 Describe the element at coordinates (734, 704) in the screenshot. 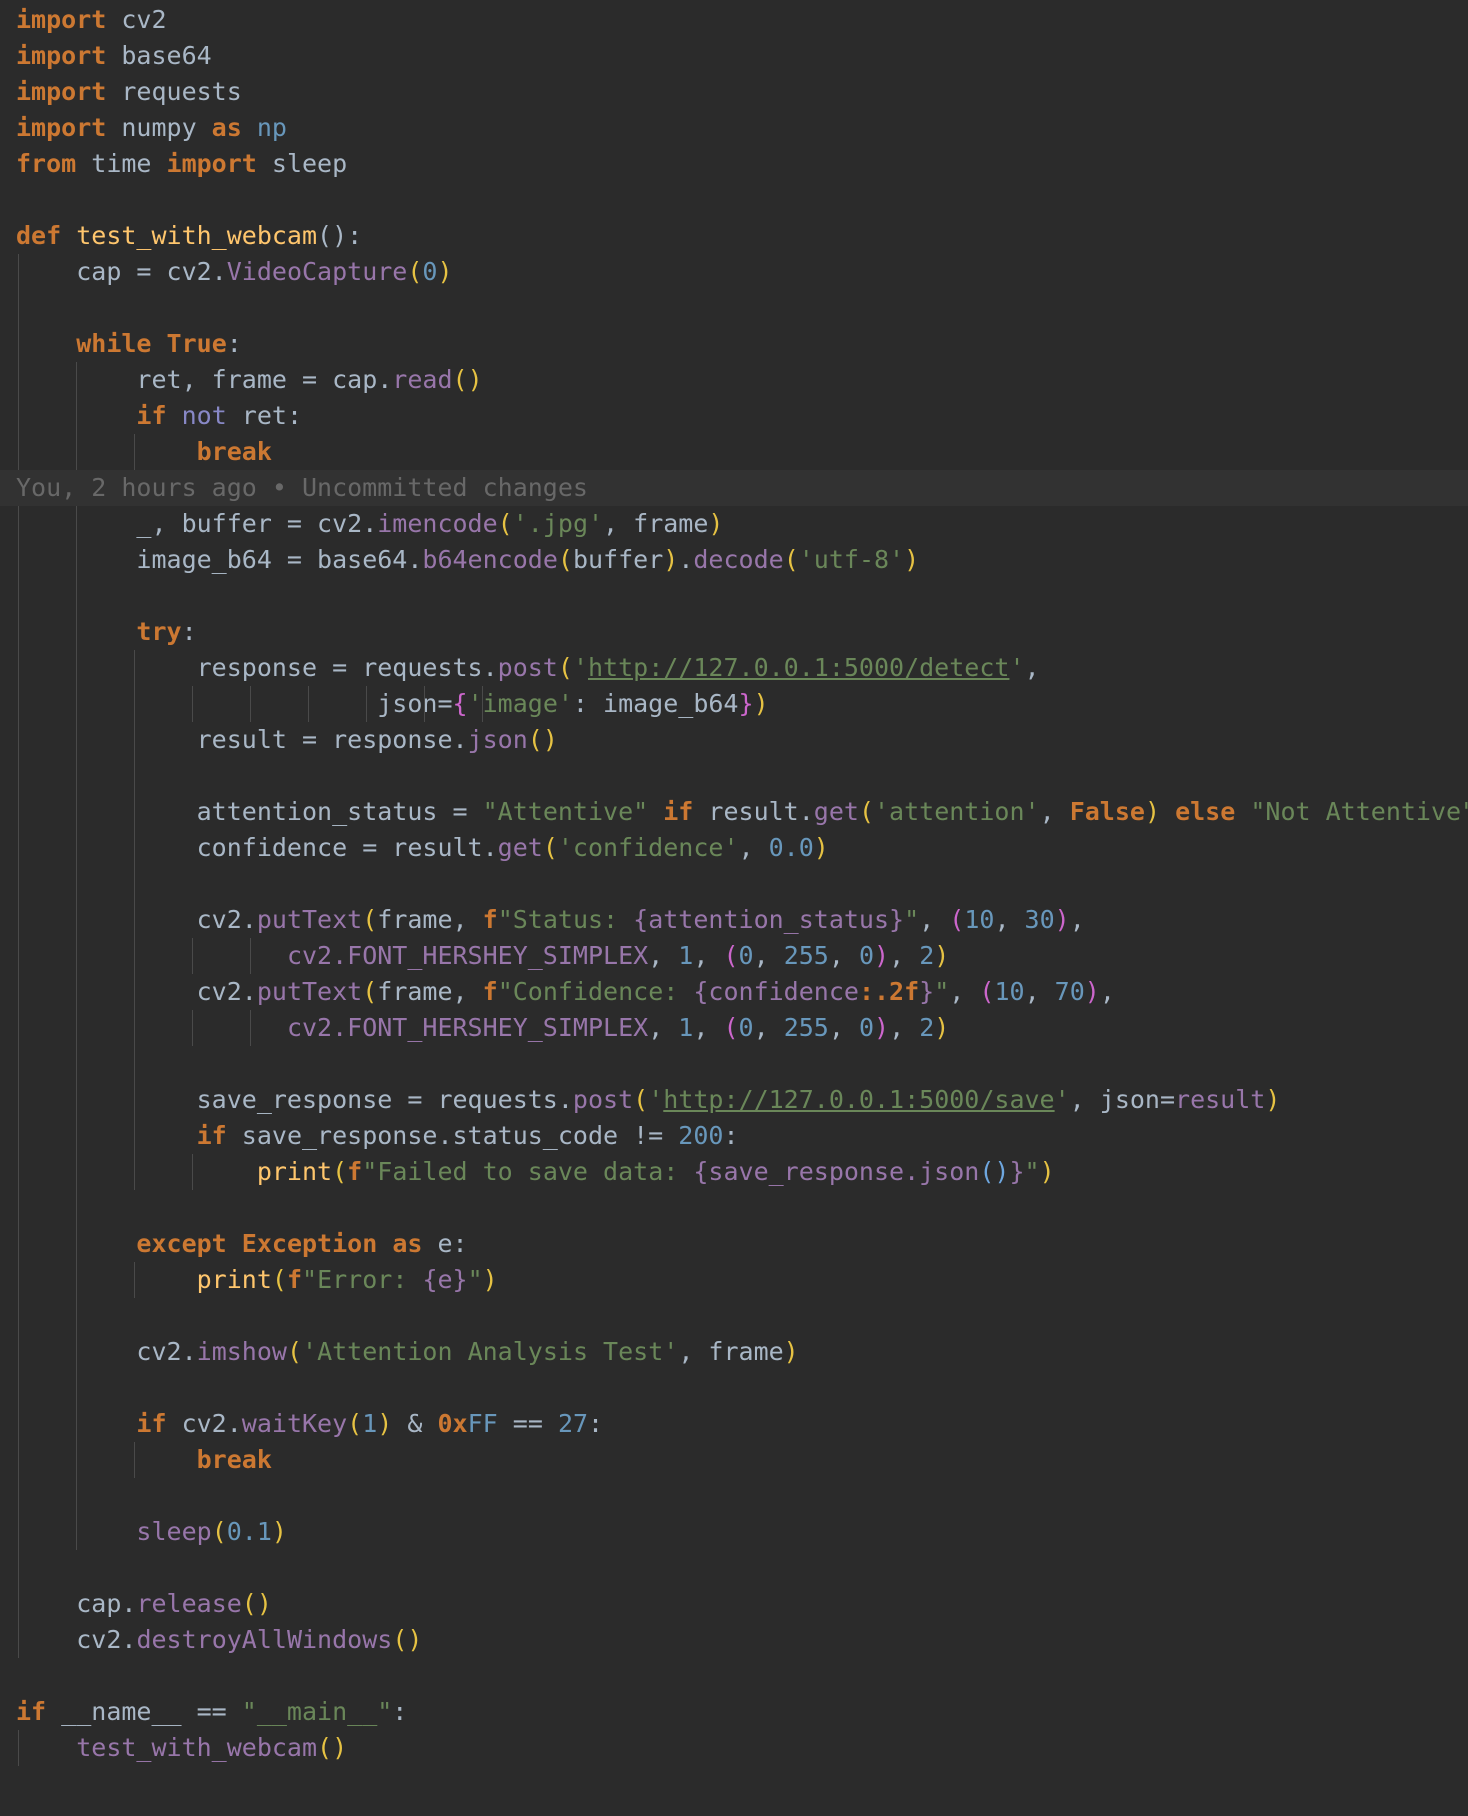

I see `code-line: json={'image': image_b64})` at that location.